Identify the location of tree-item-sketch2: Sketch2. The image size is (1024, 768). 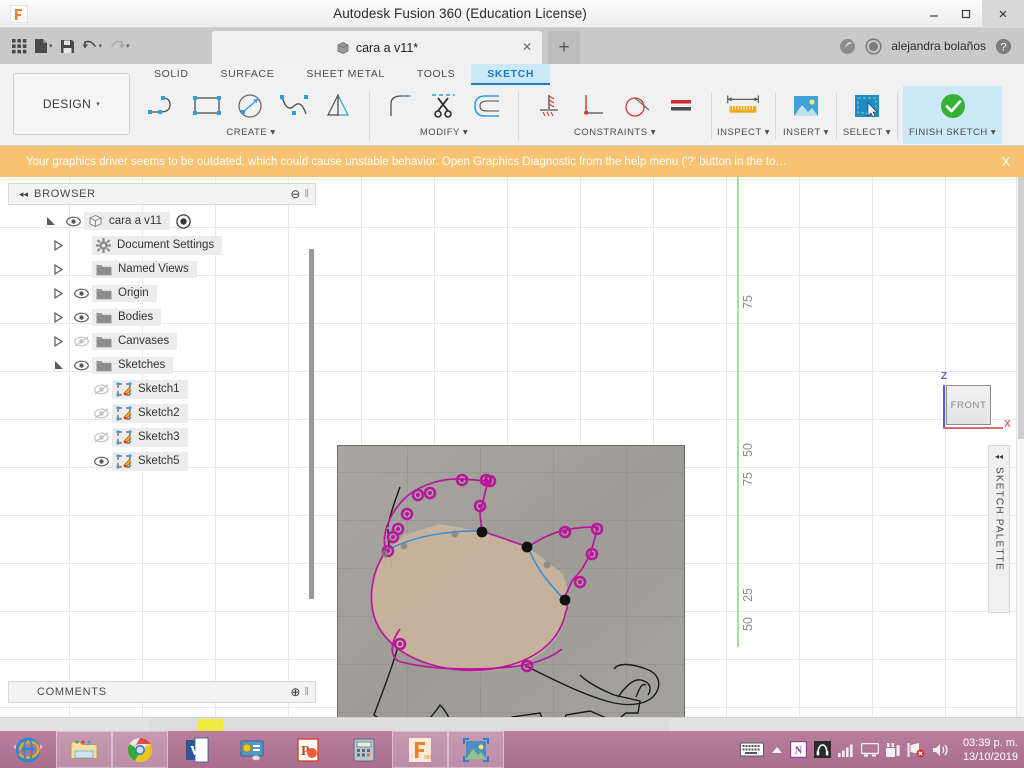
(162, 413).